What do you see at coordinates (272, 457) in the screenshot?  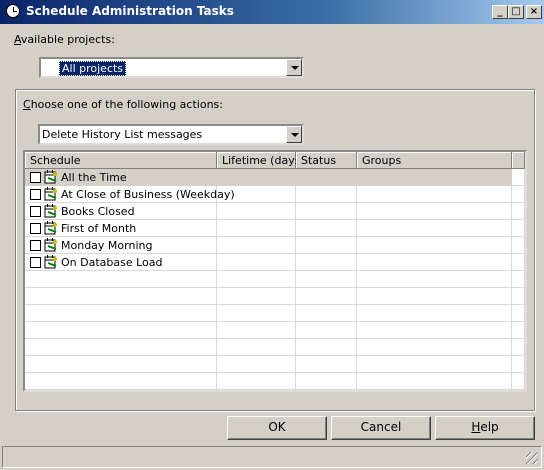 I see `status-bar` at bounding box center [272, 457].